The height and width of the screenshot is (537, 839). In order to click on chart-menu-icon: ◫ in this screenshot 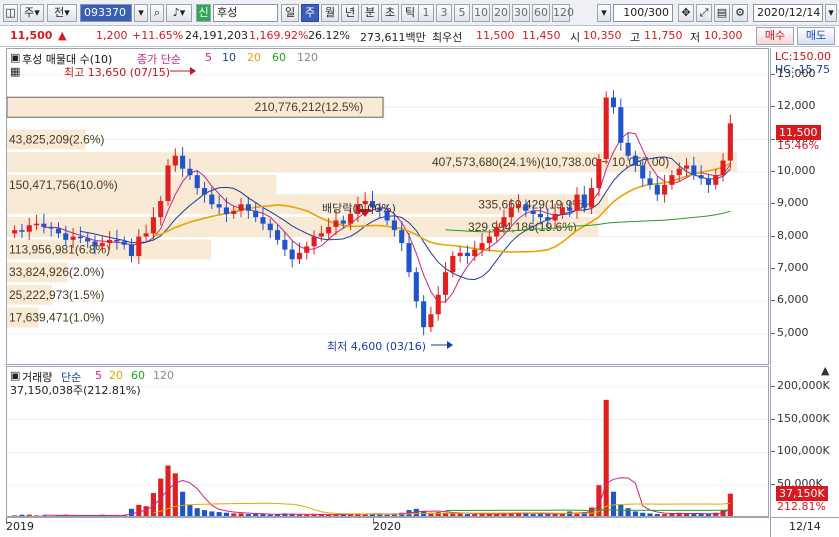, I will do `click(10, 13)`.